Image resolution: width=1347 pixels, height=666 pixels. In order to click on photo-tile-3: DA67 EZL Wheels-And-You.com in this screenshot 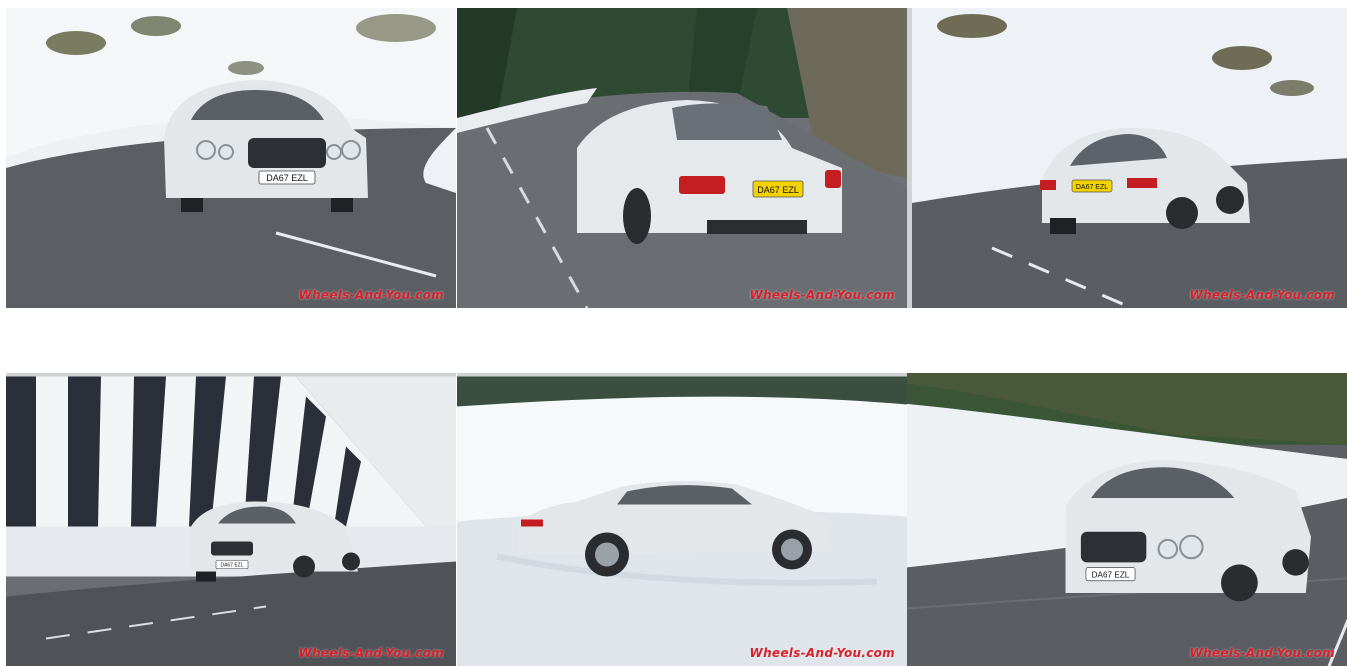, I will do `click(1127, 158)`.